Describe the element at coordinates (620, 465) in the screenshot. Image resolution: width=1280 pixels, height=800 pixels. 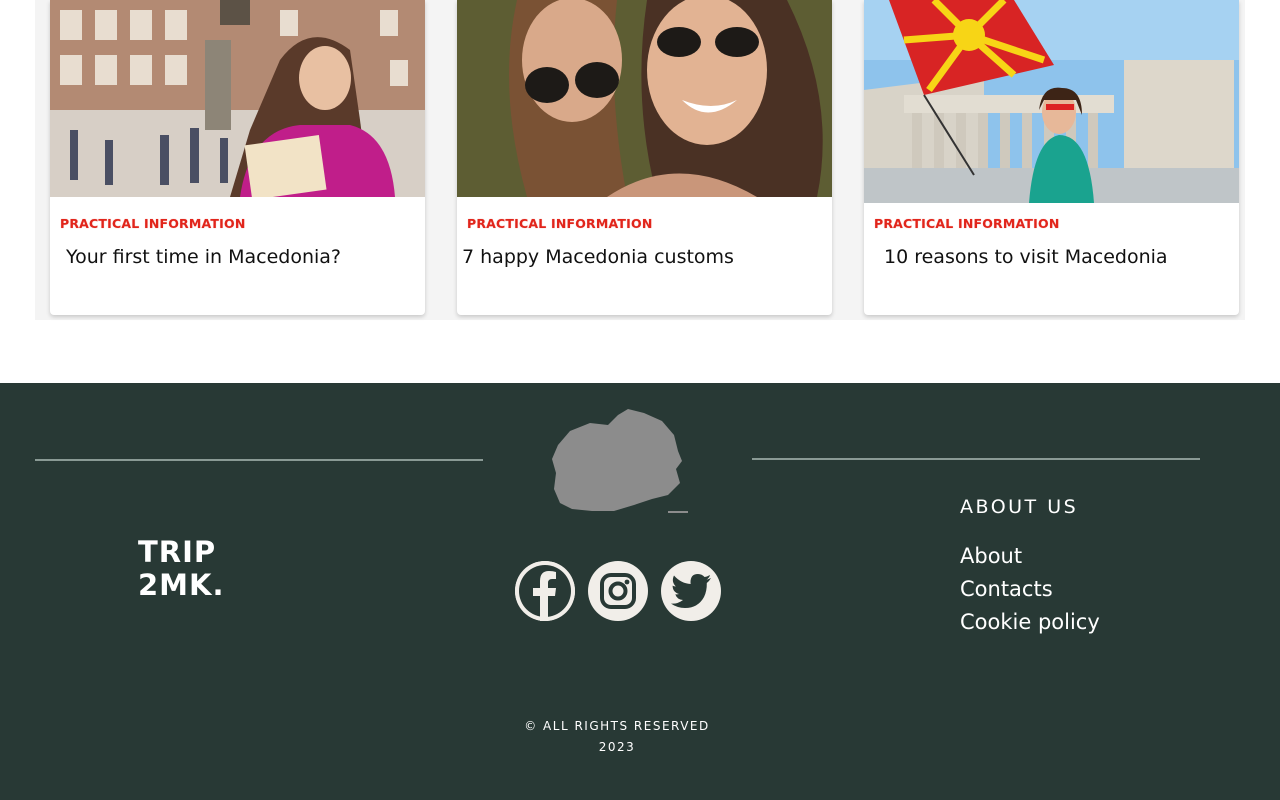
I see `macedonia-map-icon` at that location.